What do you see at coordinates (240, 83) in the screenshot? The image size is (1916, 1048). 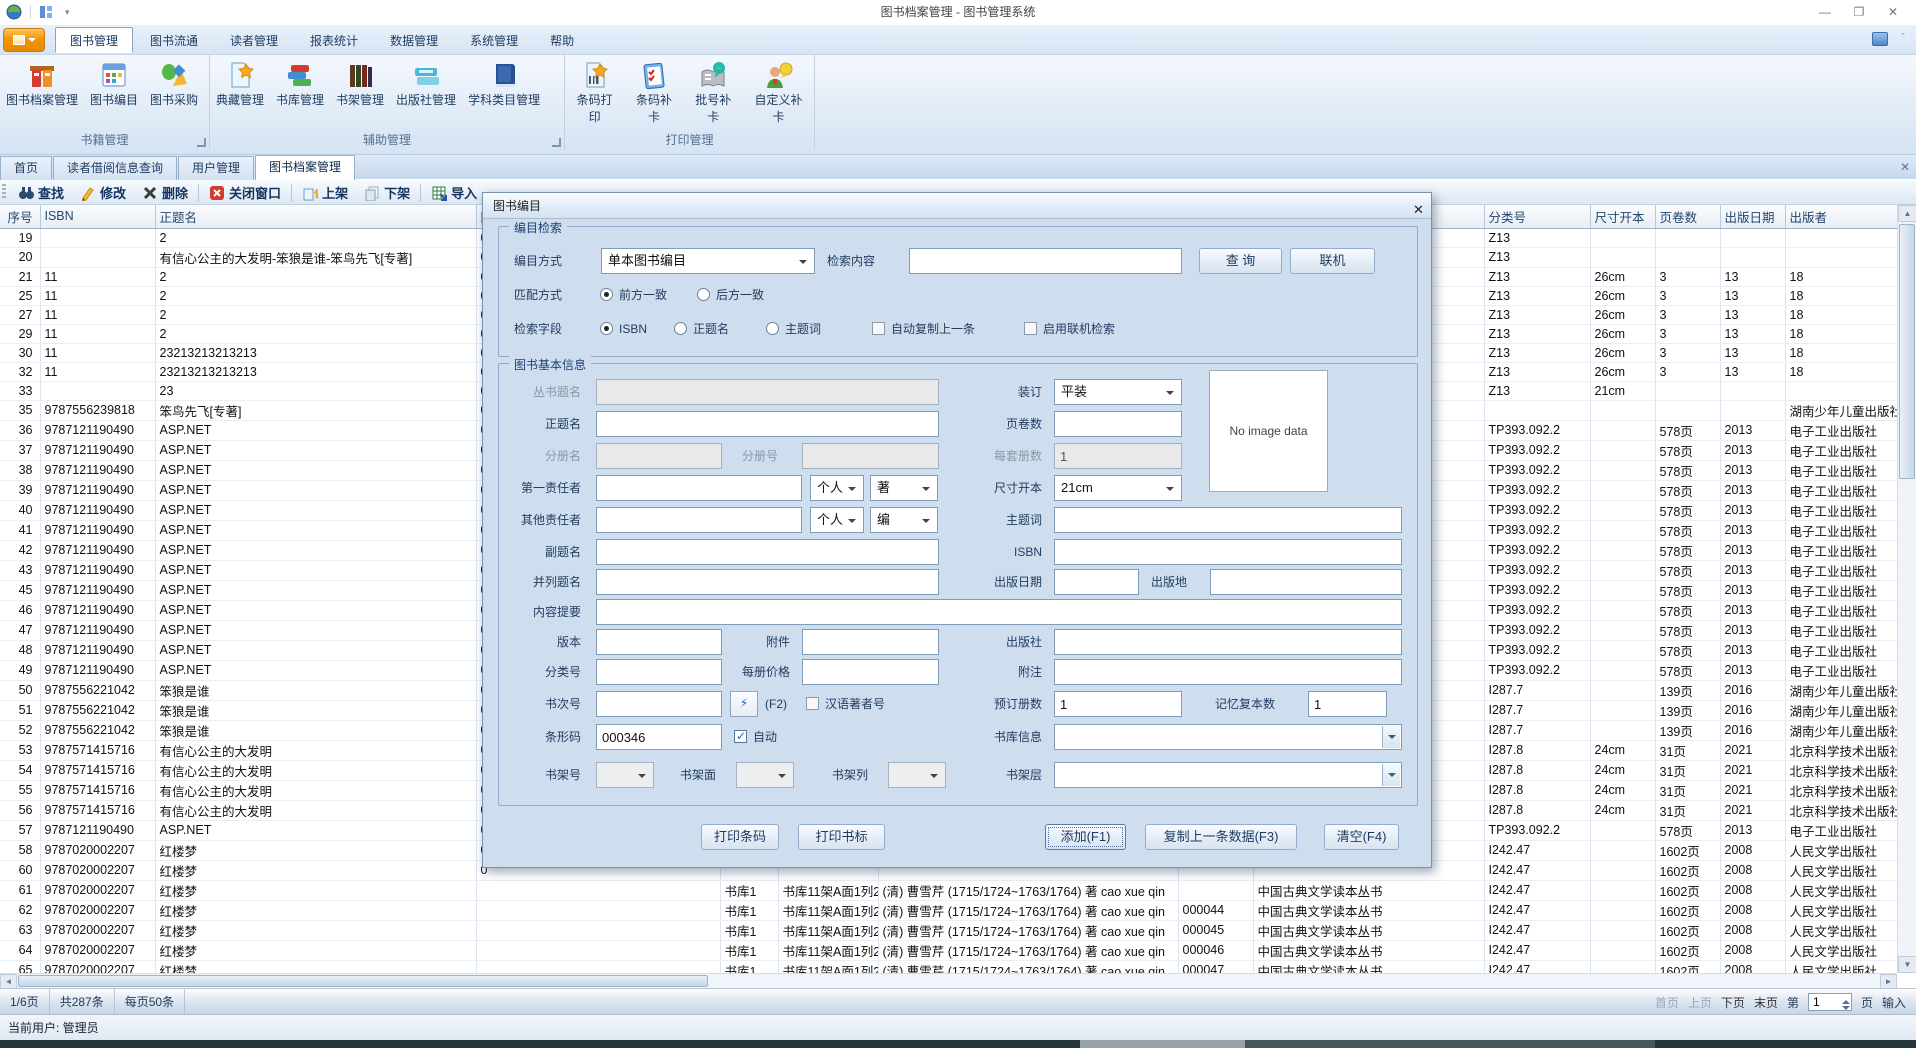 I see `ribbon-item: 典藏管理` at bounding box center [240, 83].